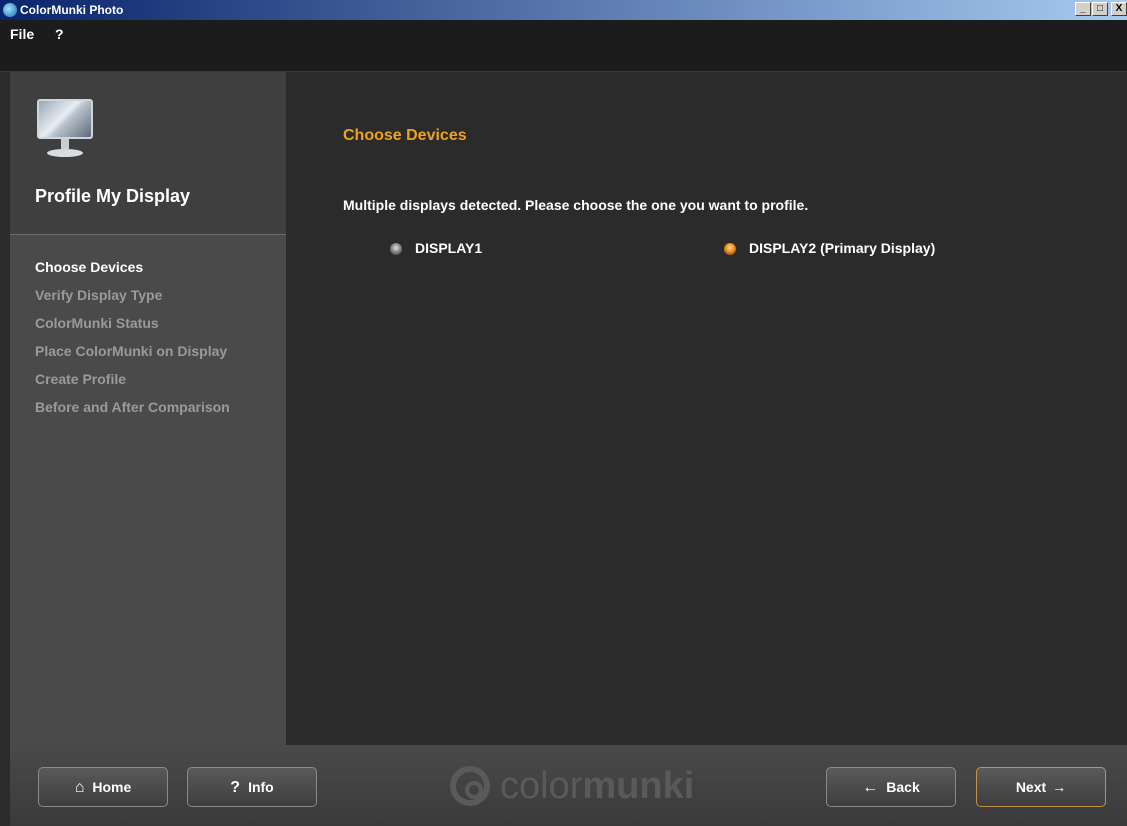 This screenshot has width=1127, height=826. Describe the element at coordinates (10, 10) in the screenshot. I see `colormunki-app-icon` at that location.